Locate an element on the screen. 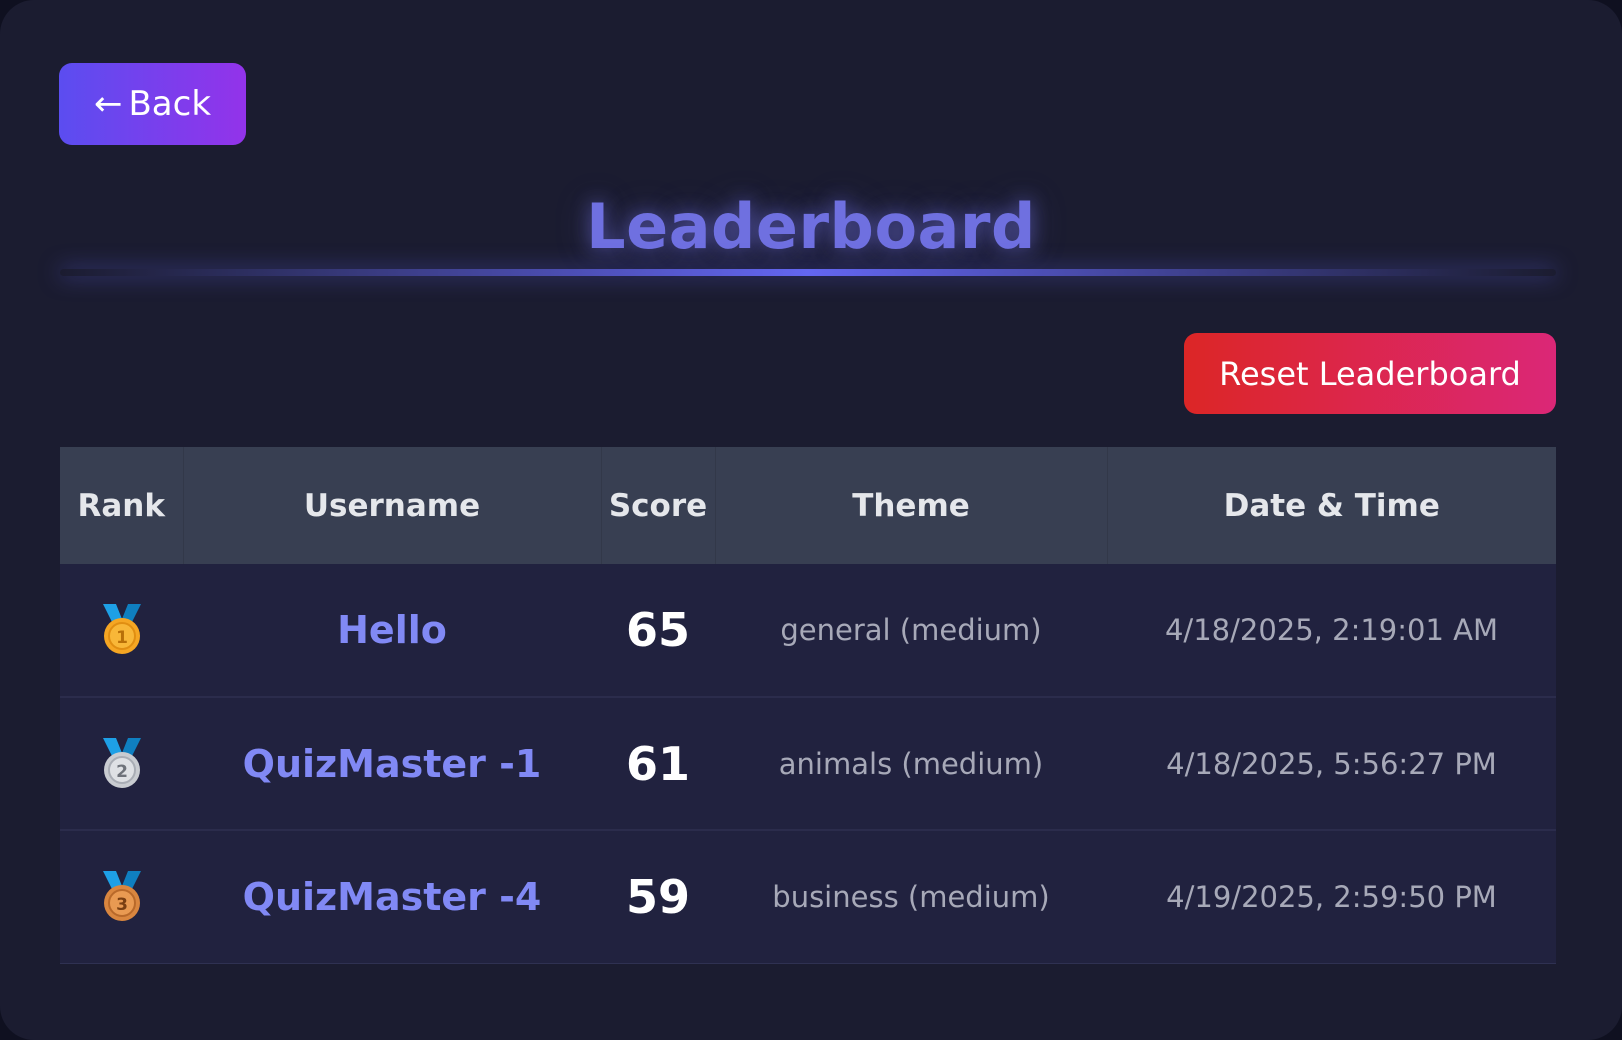 This screenshot has height=1040, width=1622. silver-medal-icon: 2 is located at coordinates (121, 762).